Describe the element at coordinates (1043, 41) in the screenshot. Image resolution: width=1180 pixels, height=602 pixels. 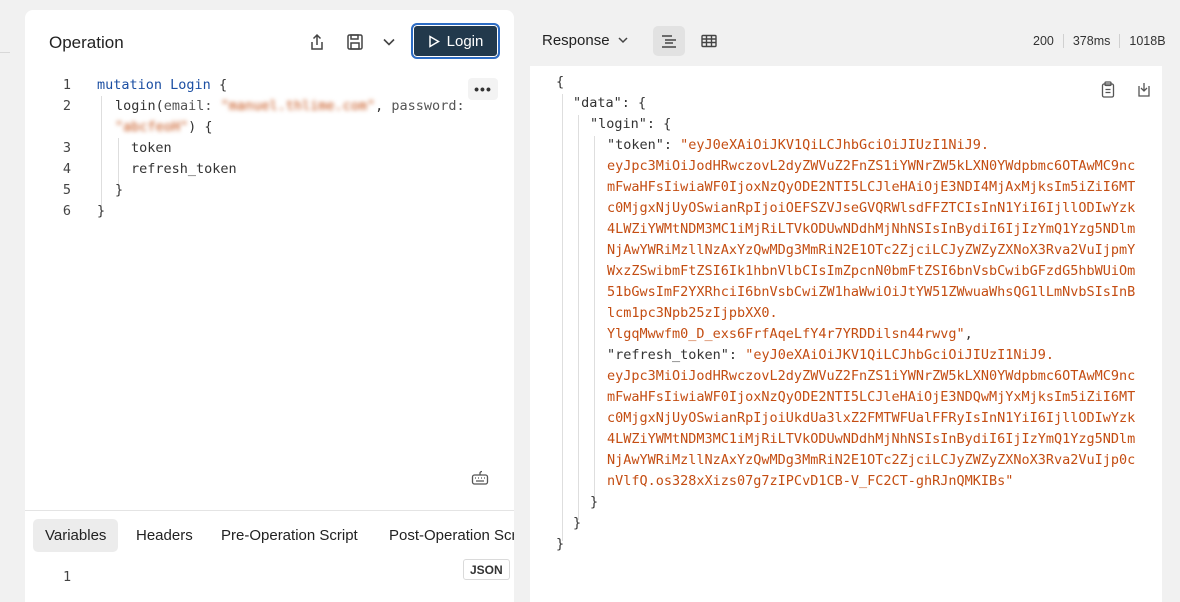
I see `status-code: 200` at that location.